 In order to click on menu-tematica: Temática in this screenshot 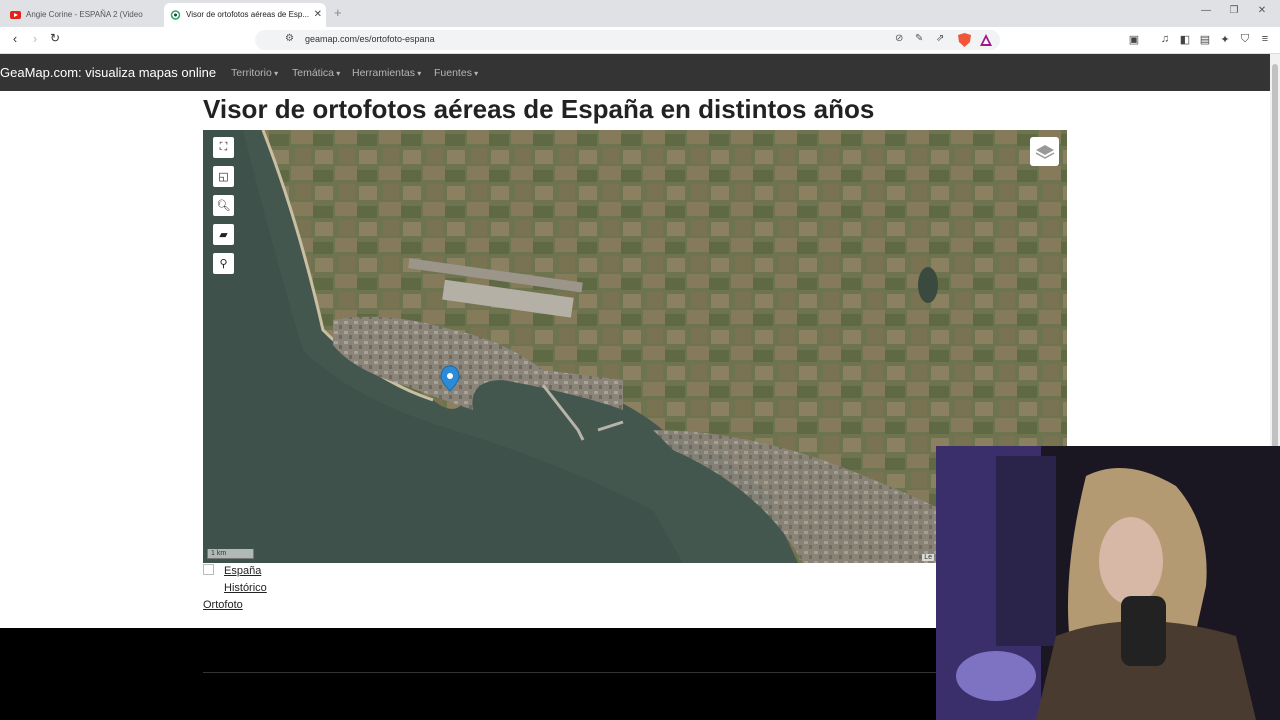, I will do `click(316, 73)`.